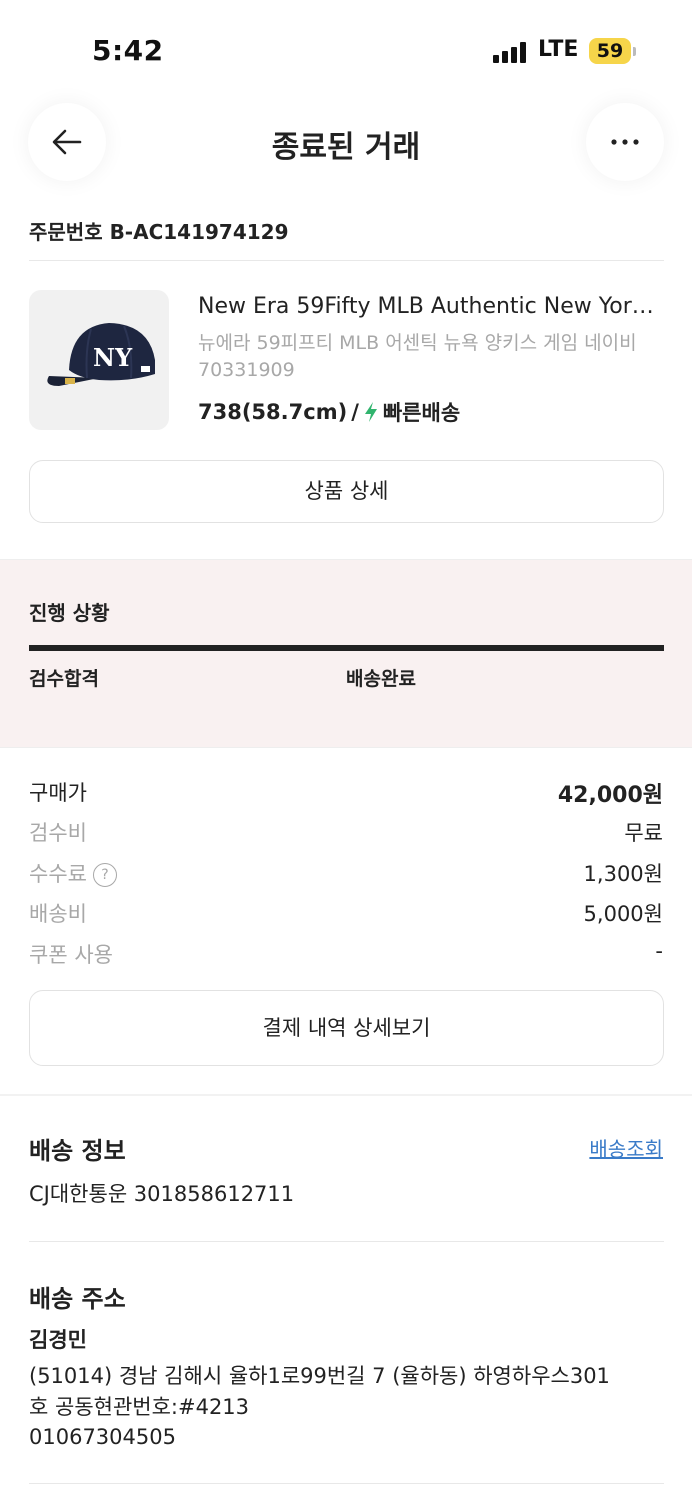 The width and height of the screenshot is (692, 1500). Describe the element at coordinates (370, 412) in the screenshot. I see `lightning-icon` at that location.